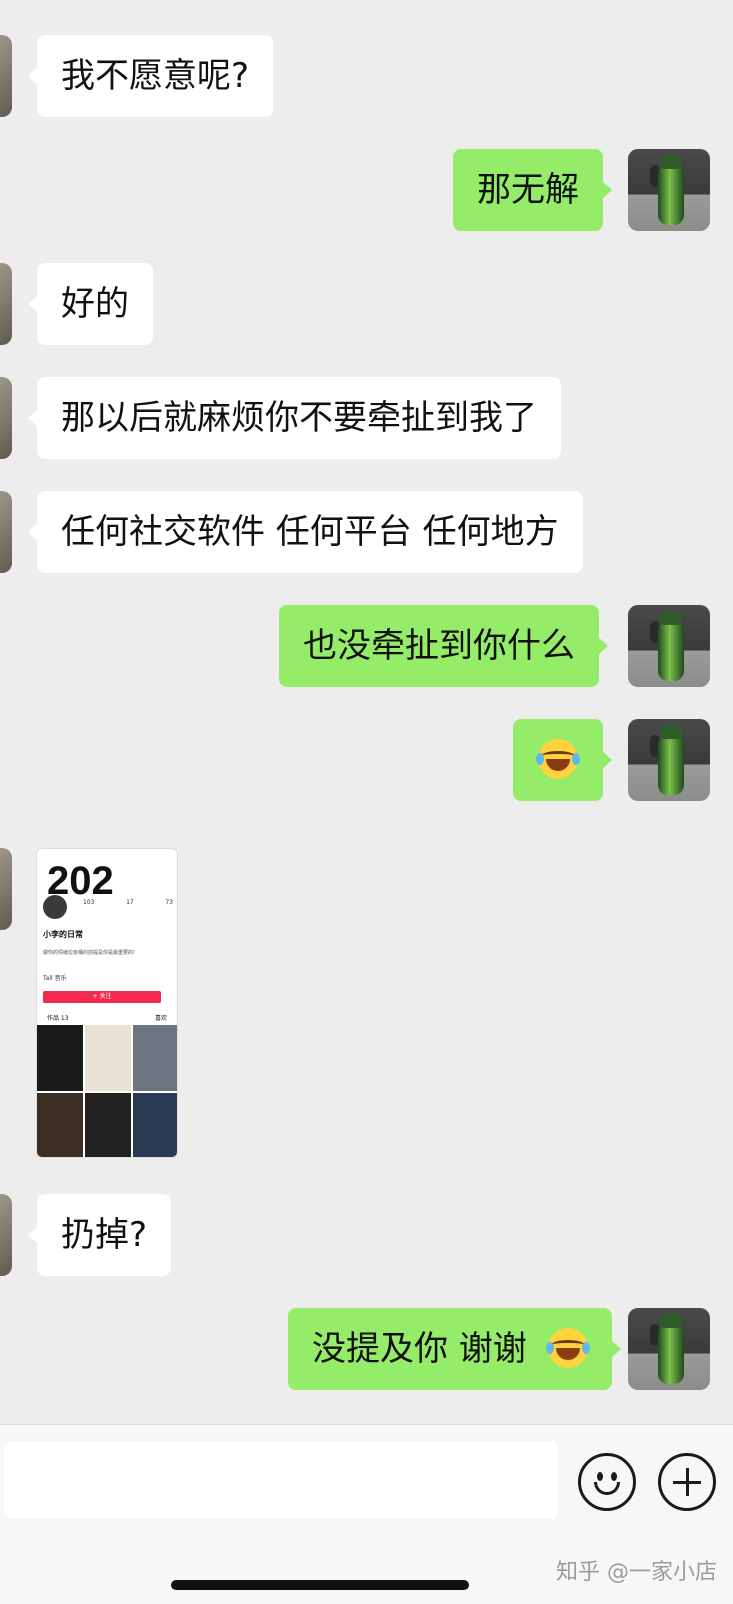 The height and width of the screenshot is (1604, 733). What do you see at coordinates (419, 1349) in the screenshot?
I see `message-text: 没提及你 谢谢` at bounding box center [419, 1349].